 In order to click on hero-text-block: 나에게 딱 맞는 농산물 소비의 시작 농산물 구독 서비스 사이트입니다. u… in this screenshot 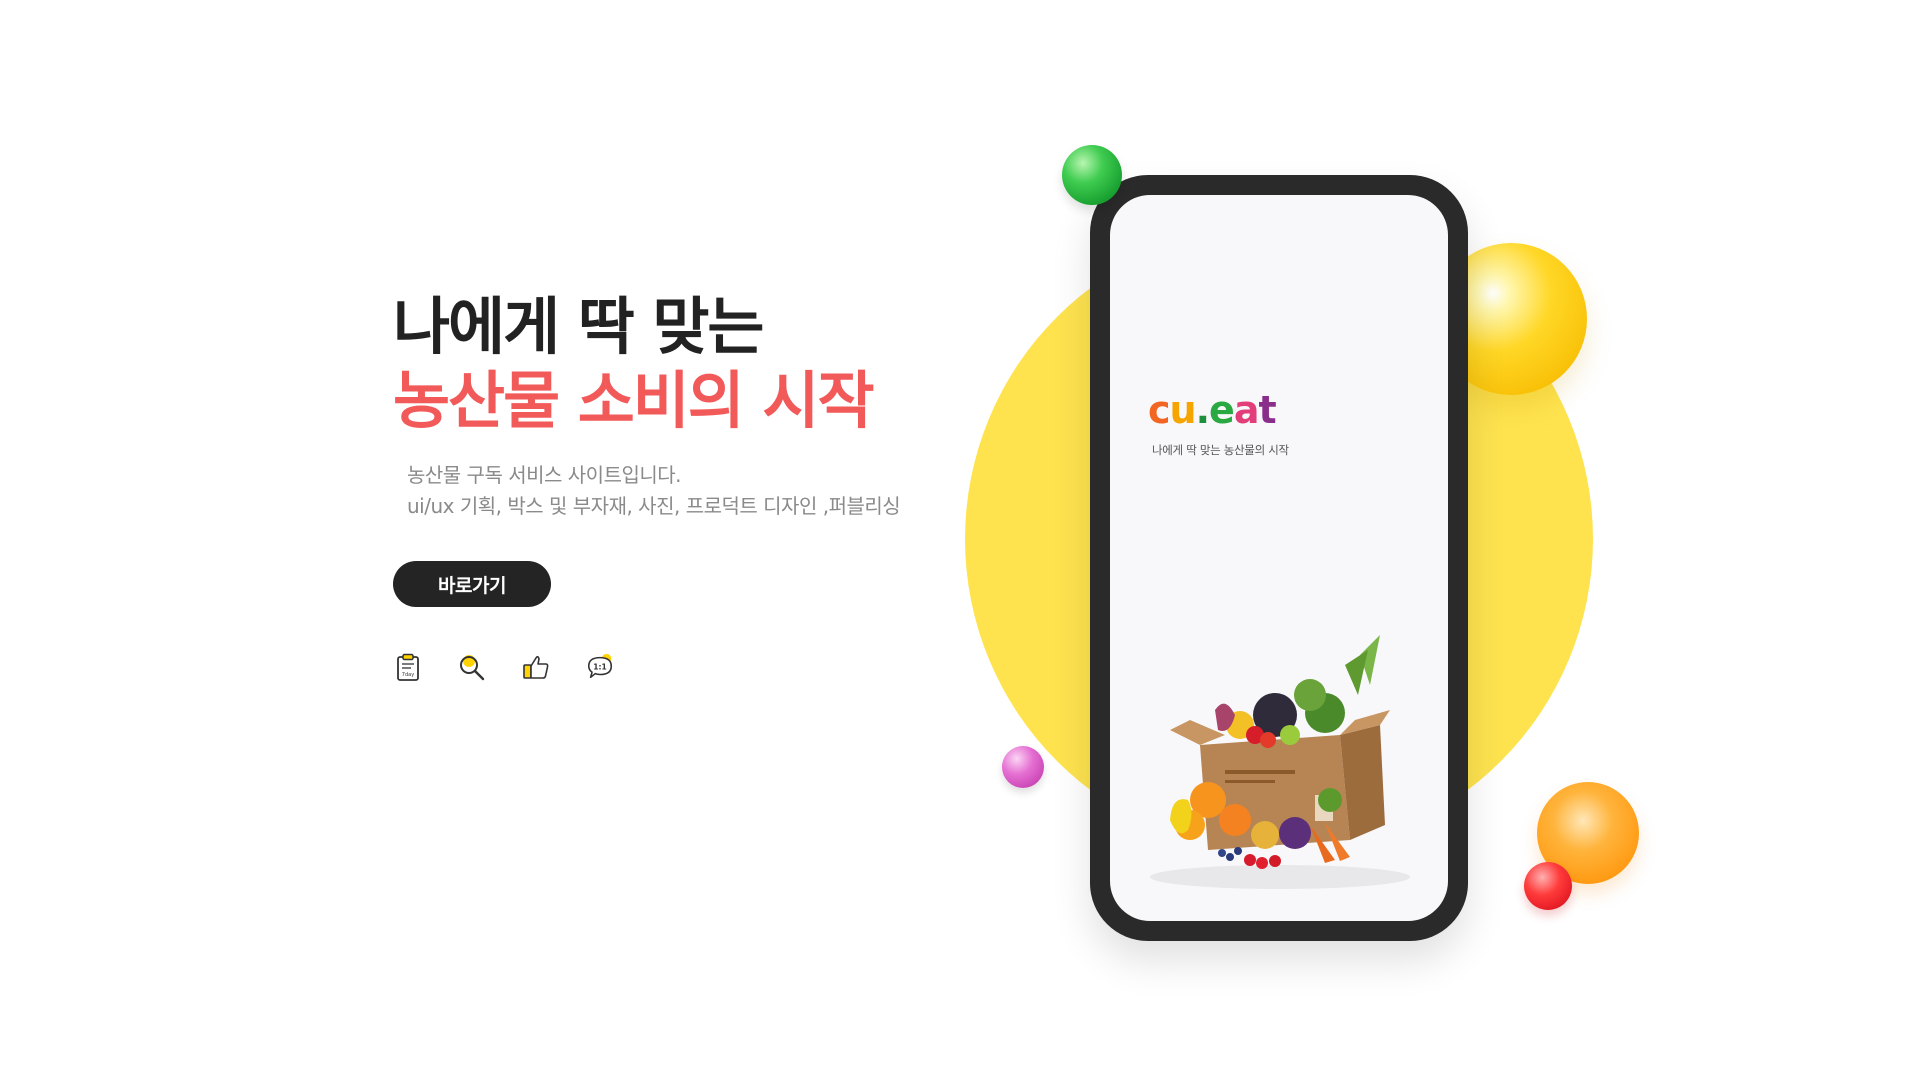, I will do `click(673, 485)`.